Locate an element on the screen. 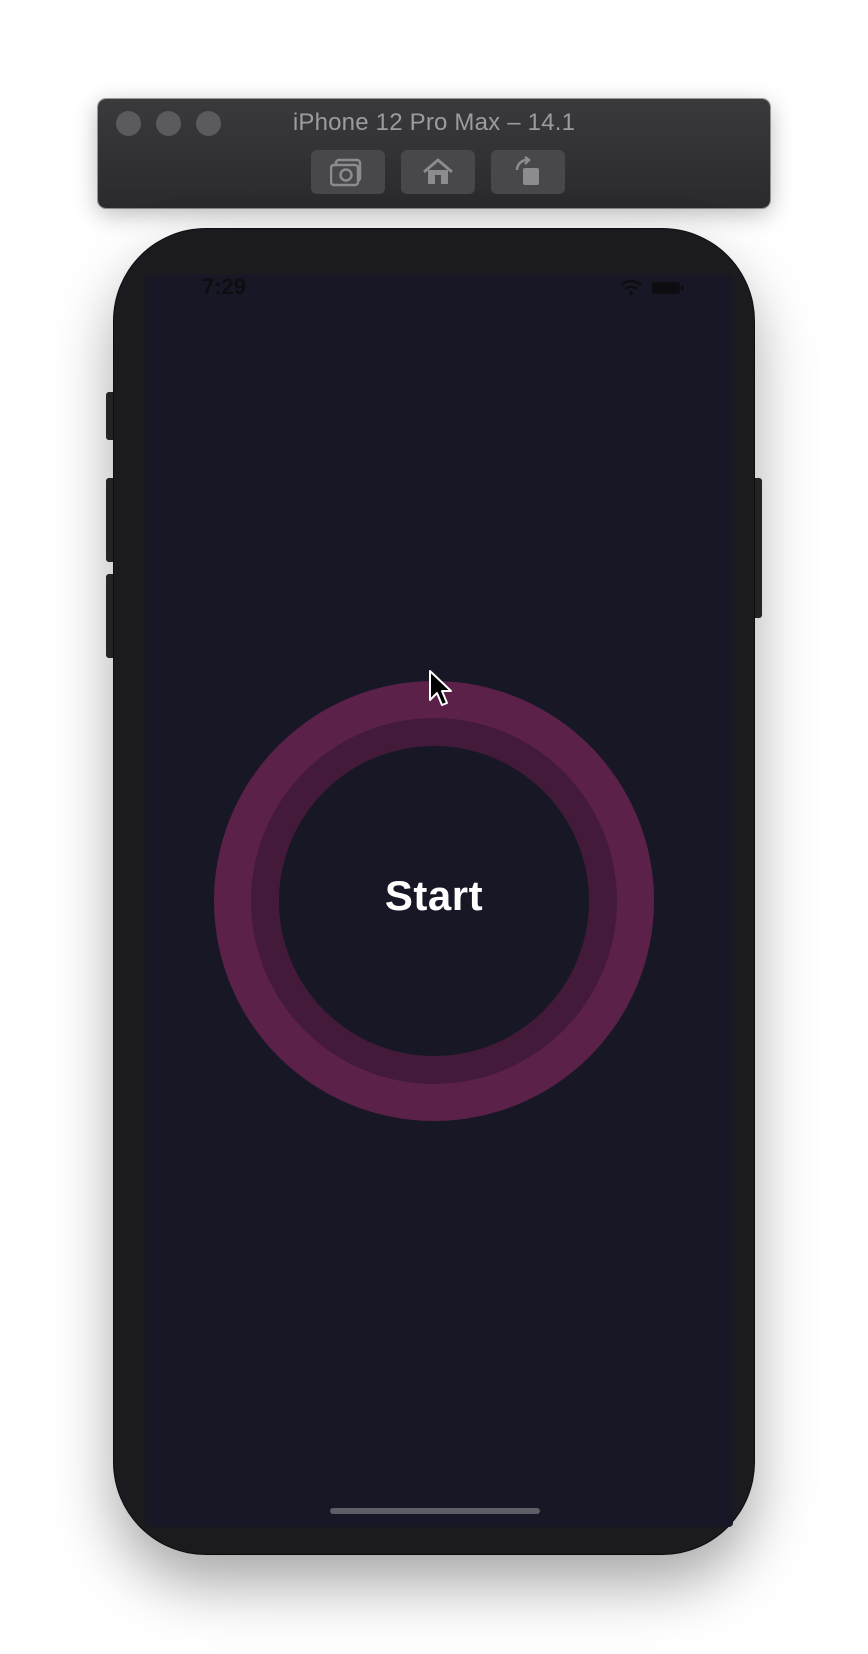 The image size is (868, 1654). camera-icon is located at coordinates (348, 172).